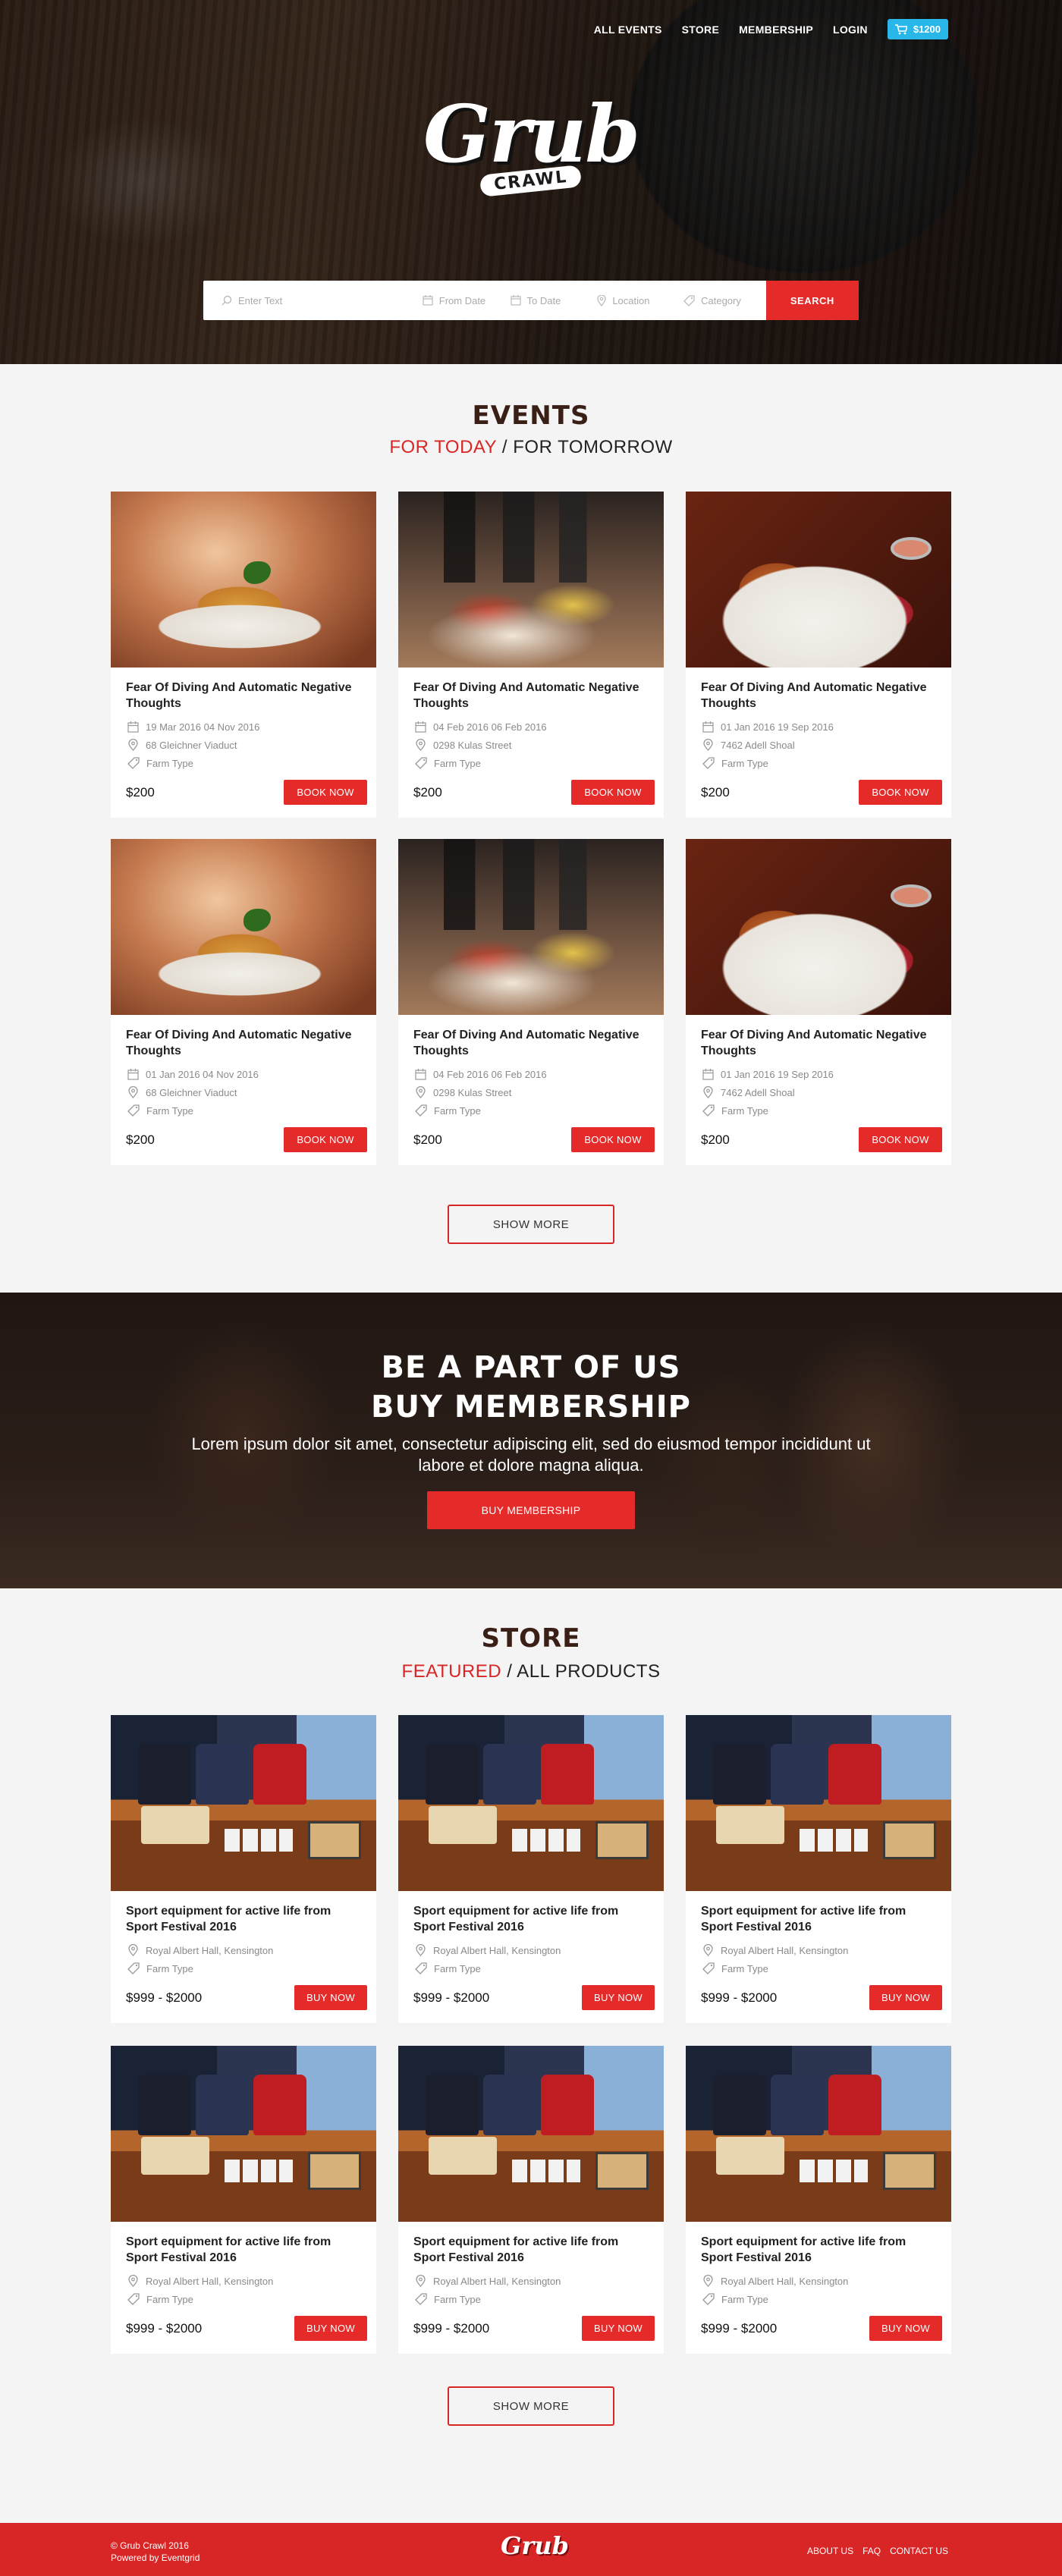  What do you see at coordinates (700, 30) in the screenshot?
I see `nav-store: STORE` at bounding box center [700, 30].